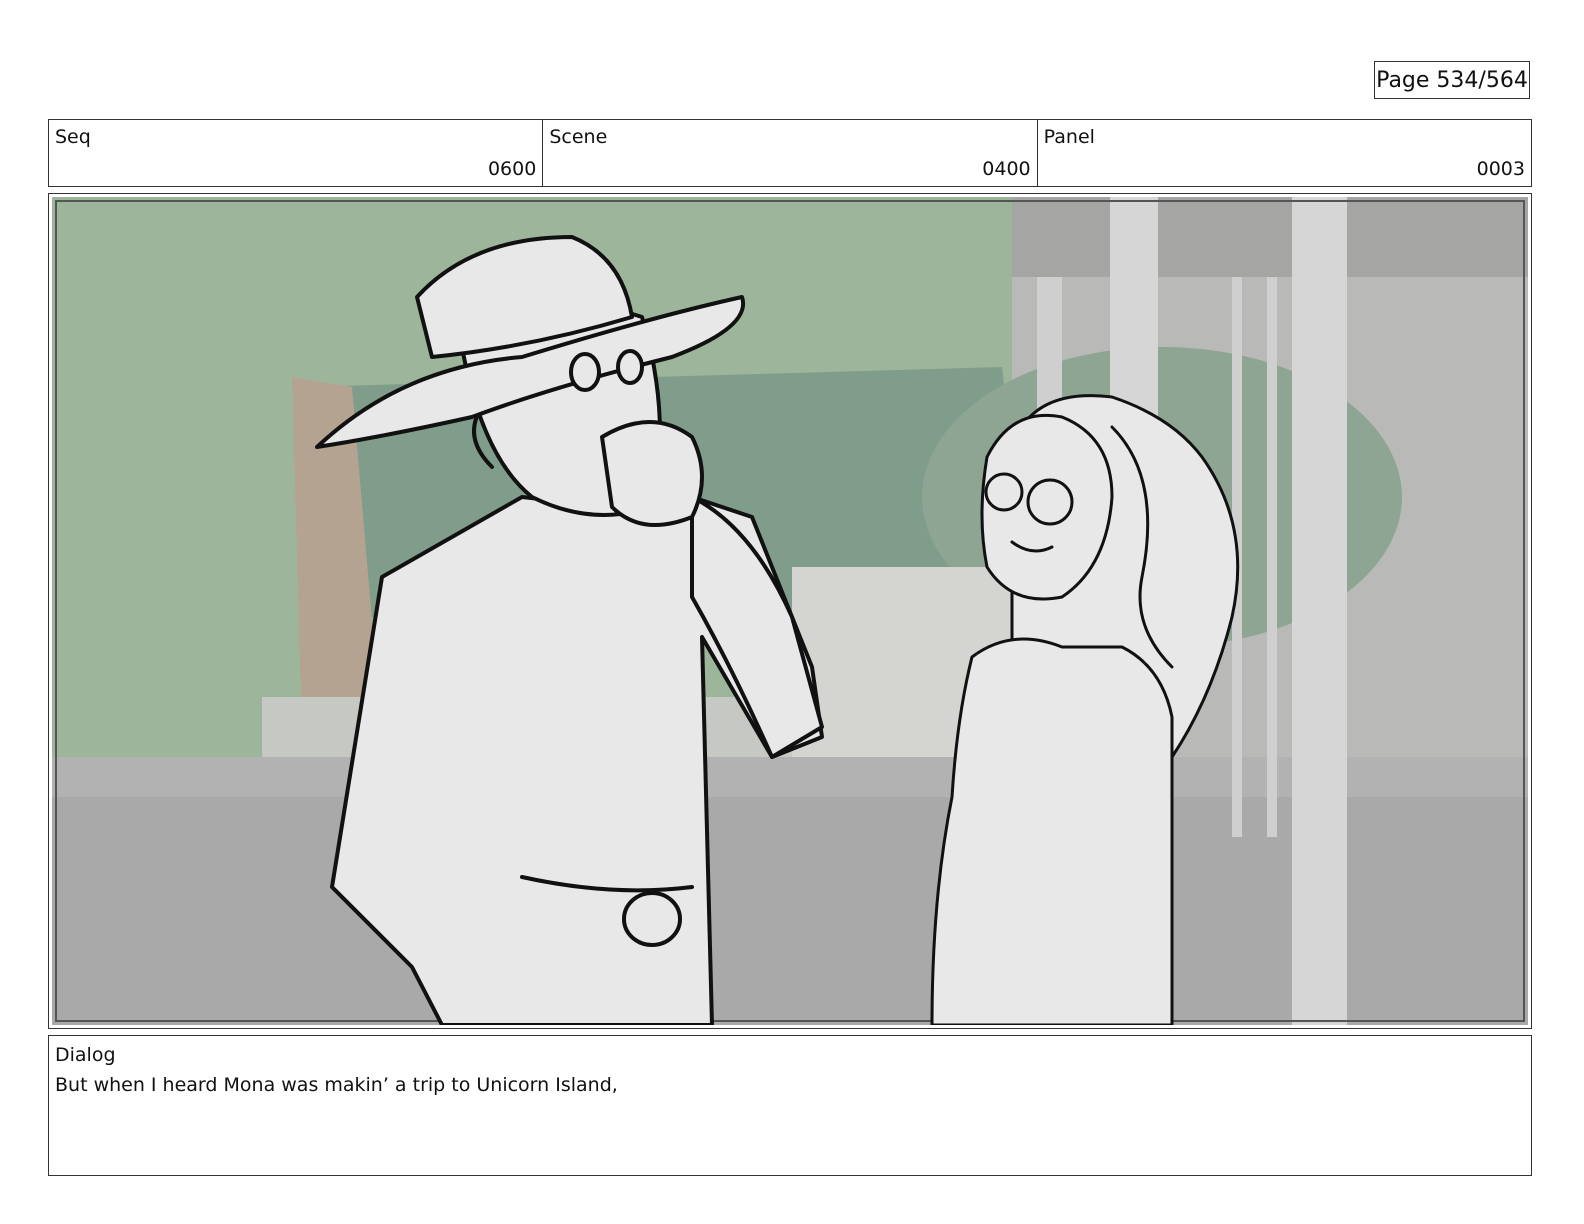  Describe the element at coordinates (1069, 137) in the screenshot. I see `panel-label: Panel` at that location.